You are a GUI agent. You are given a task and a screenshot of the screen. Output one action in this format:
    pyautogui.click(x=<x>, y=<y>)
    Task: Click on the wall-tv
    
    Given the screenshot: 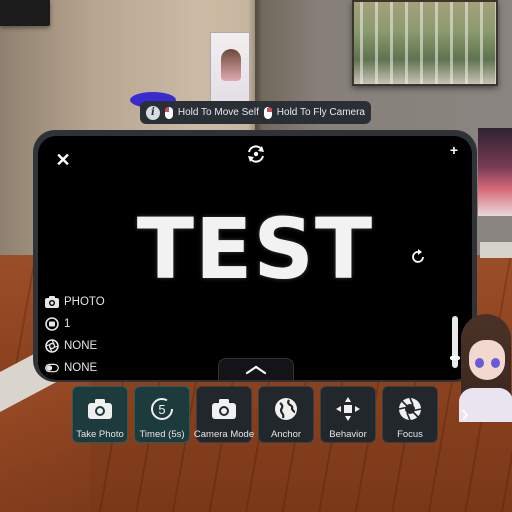 What is the action you would take?
    pyautogui.click(x=25, y=13)
    